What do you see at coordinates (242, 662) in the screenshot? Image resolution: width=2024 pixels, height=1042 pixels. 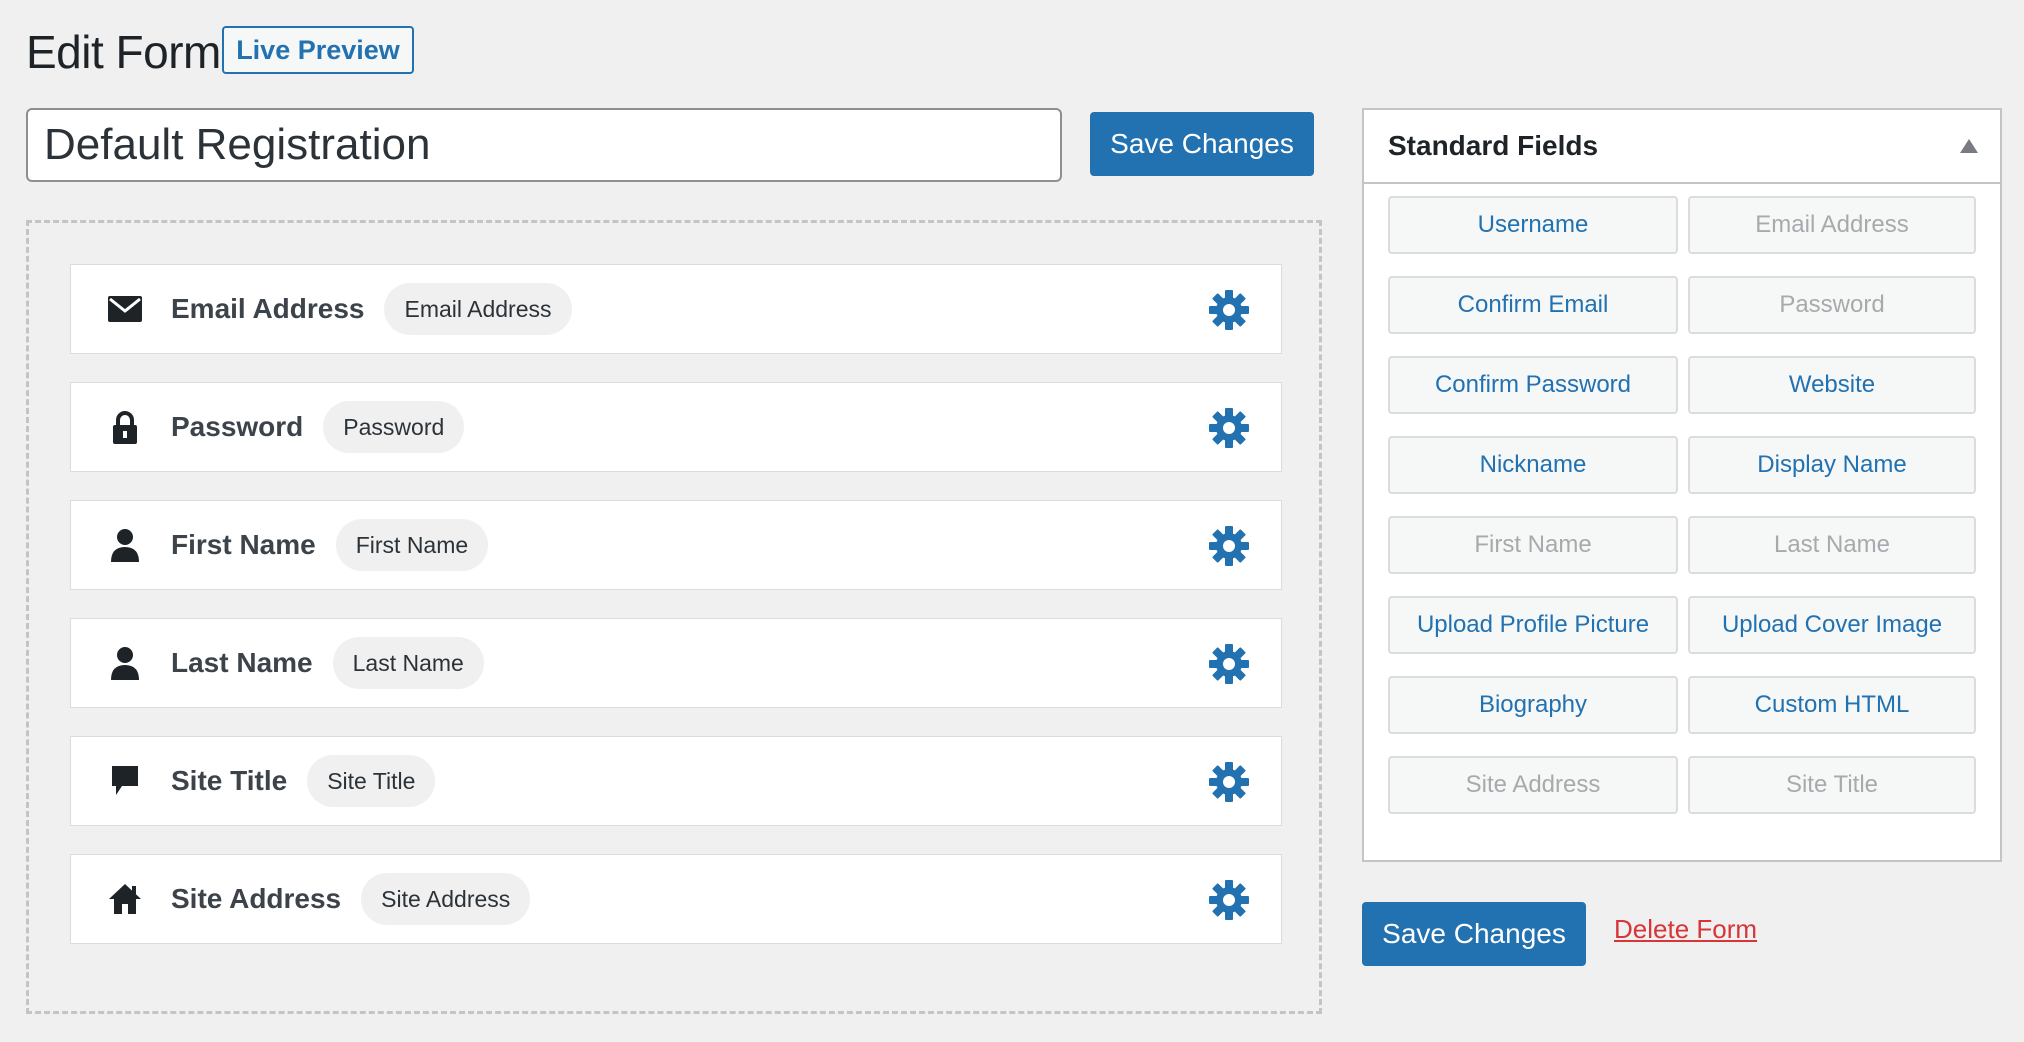 I see `field-label: Last Name` at bounding box center [242, 662].